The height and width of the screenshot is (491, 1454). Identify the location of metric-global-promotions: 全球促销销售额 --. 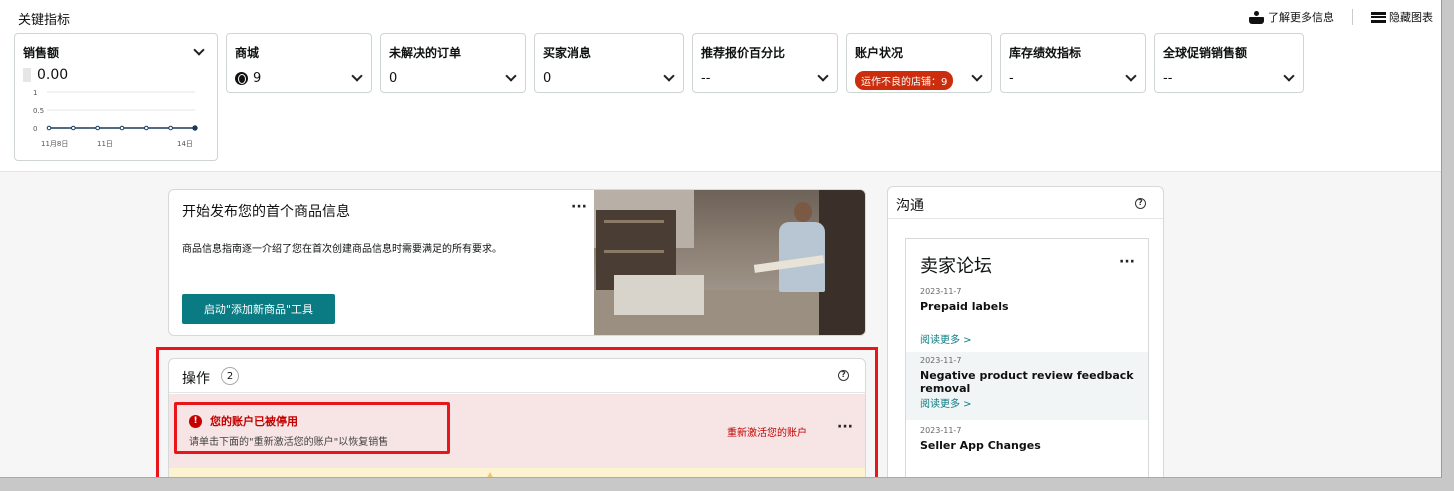
(1229, 63).